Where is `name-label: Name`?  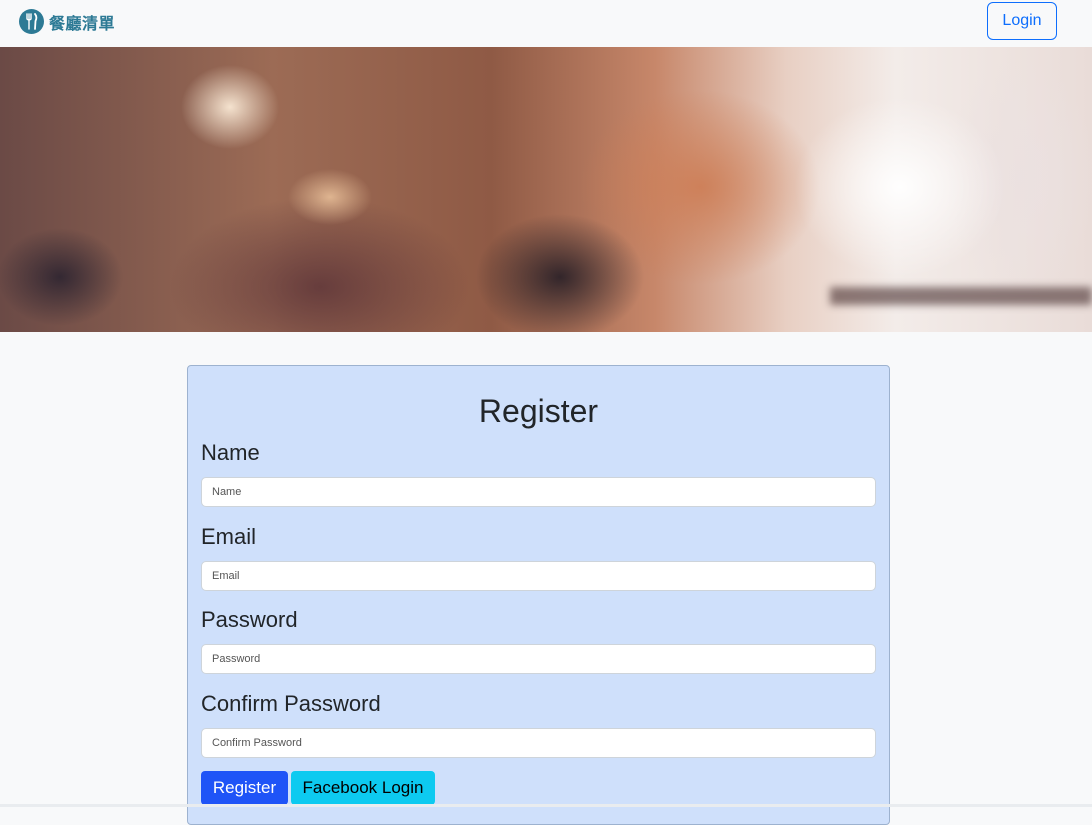 name-label: Name is located at coordinates (230, 452).